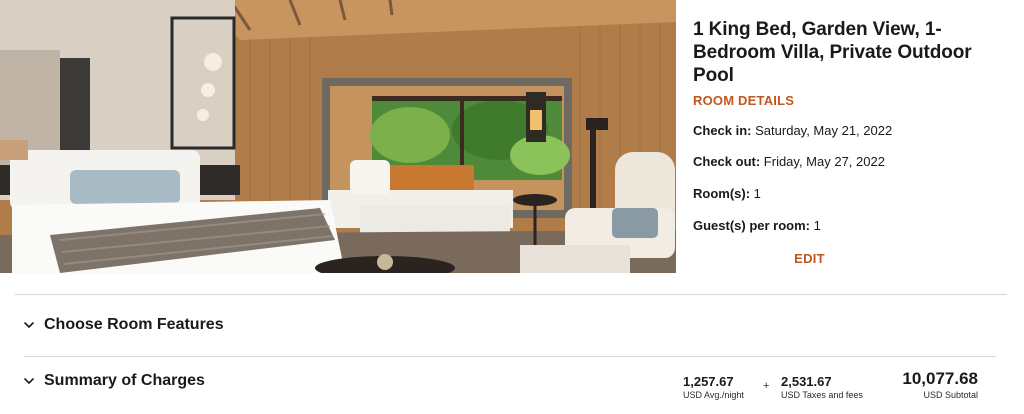 Image resolution: width=1024 pixels, height=414 pixels. Describe the element at coordinates (806, 381) in the screenshot. I see `taxes-fees-value: 2,531.67` at that location.